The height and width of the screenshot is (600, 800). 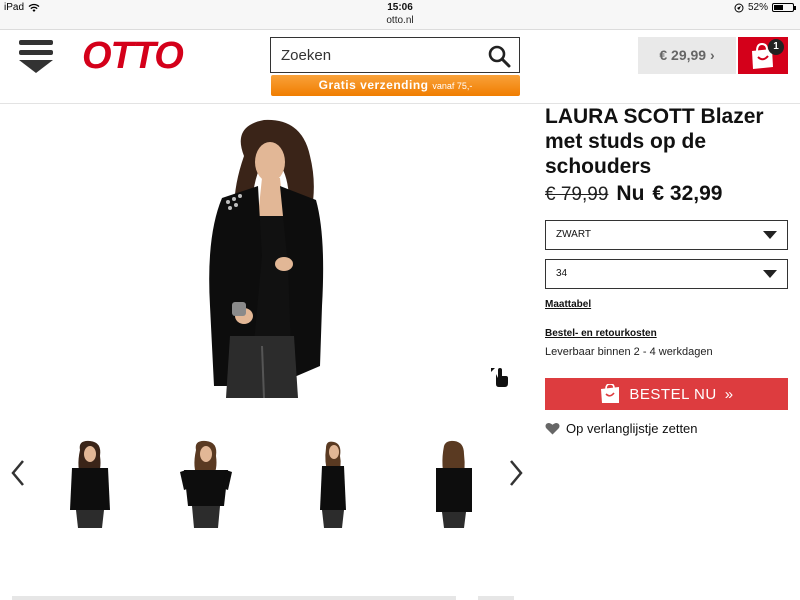 I want to click on now-label: Nu, so click(x=630, y=193).